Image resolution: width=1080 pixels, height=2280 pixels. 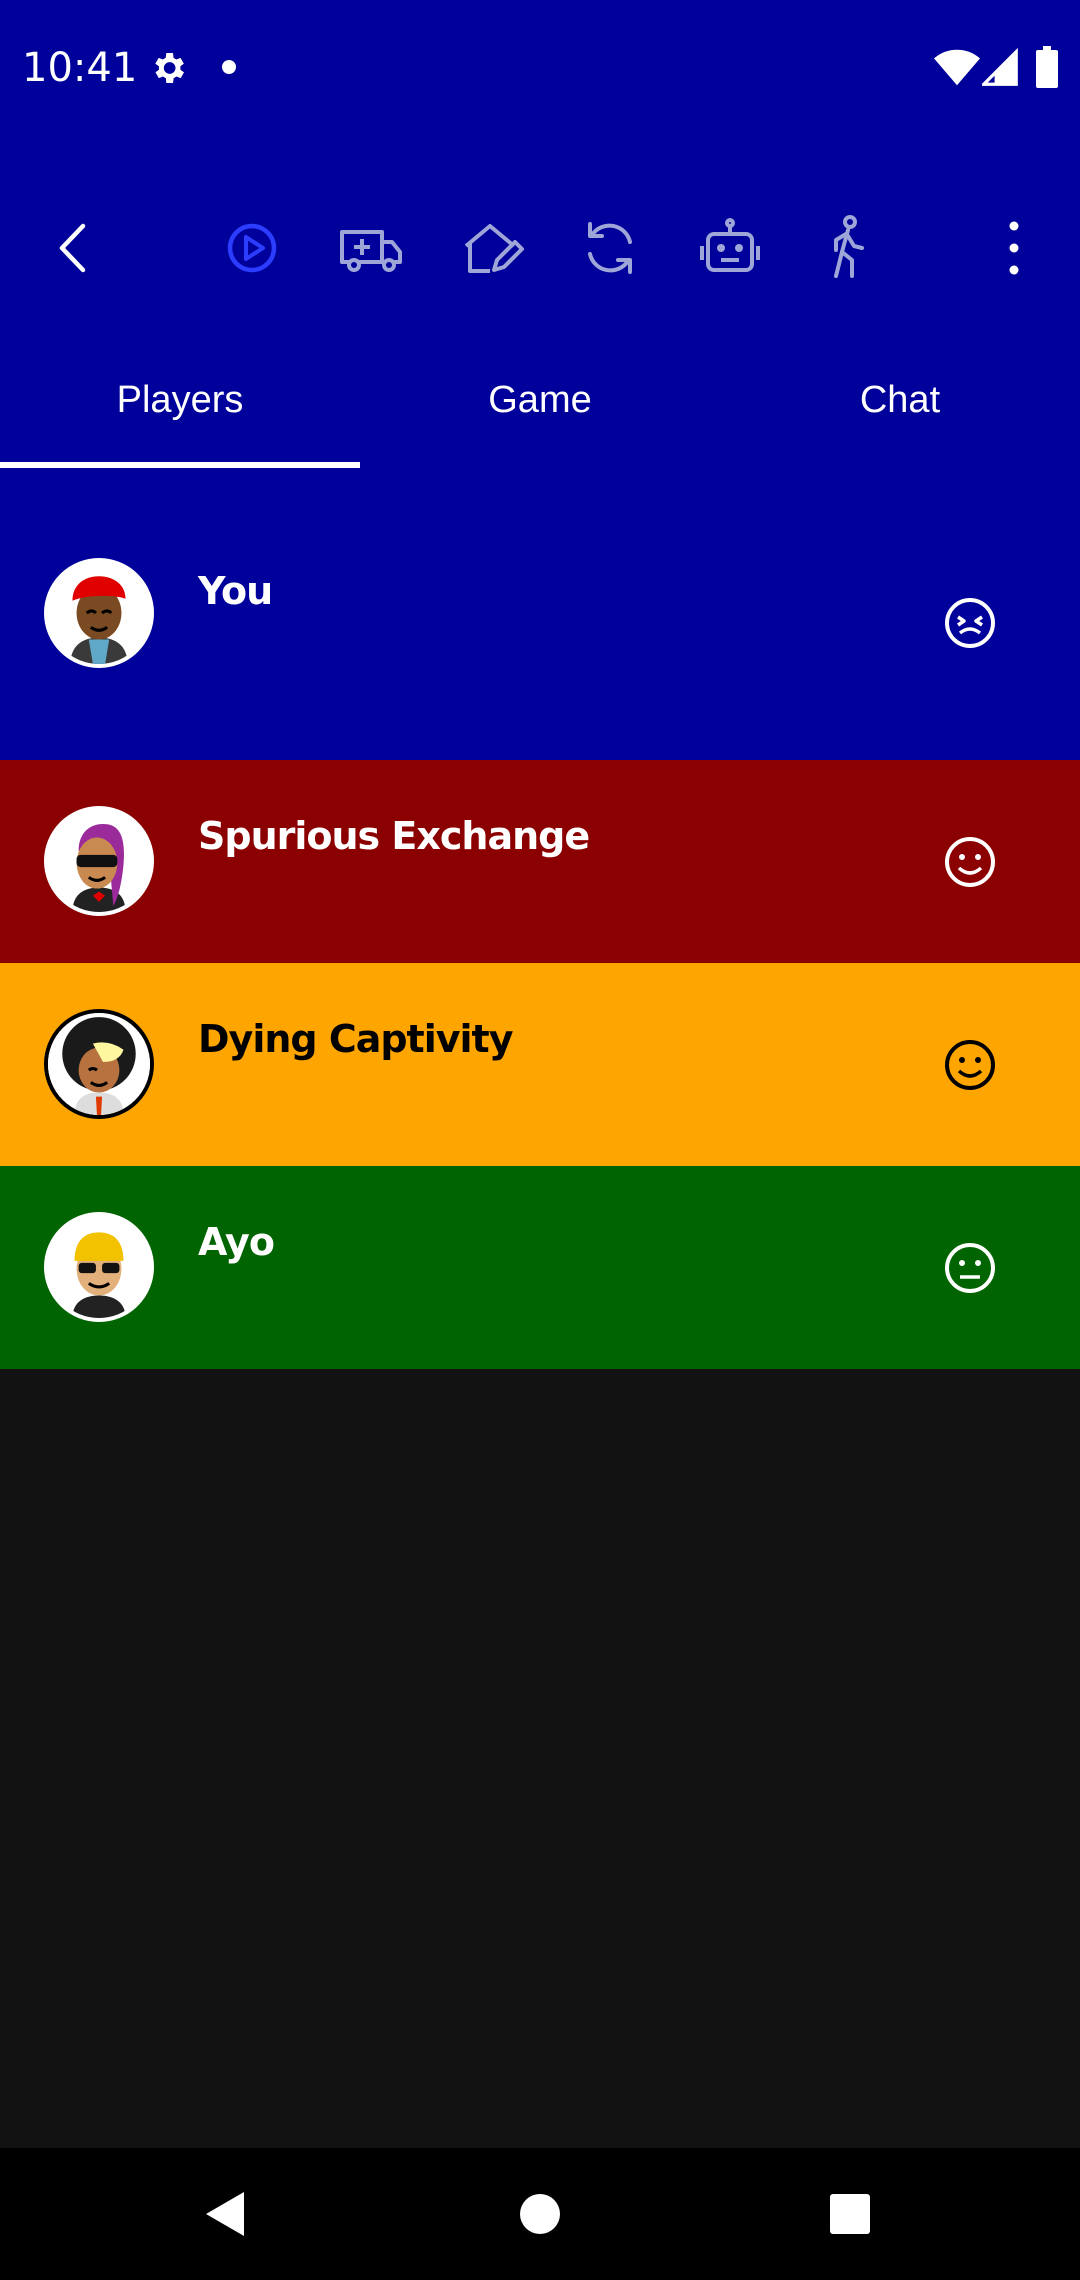 What do you see at coordinates (80, 68) in the screenshot?
I see `status-time: 10:41` at bounding box center [80, 68].